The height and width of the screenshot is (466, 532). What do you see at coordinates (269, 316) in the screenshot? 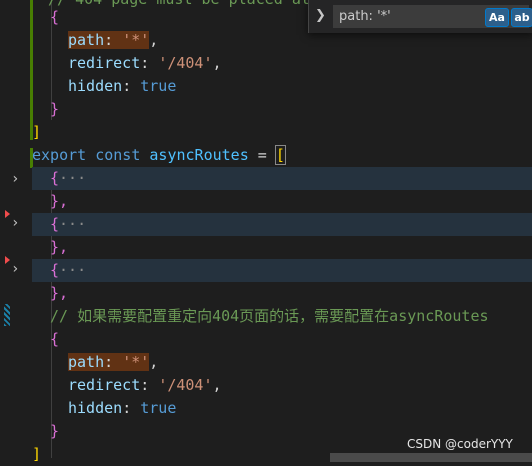
I see `code-comment: // 如果需要配置重定向404页面的话，需要配置在asyncRoutes` at bounding box center [269, 316].